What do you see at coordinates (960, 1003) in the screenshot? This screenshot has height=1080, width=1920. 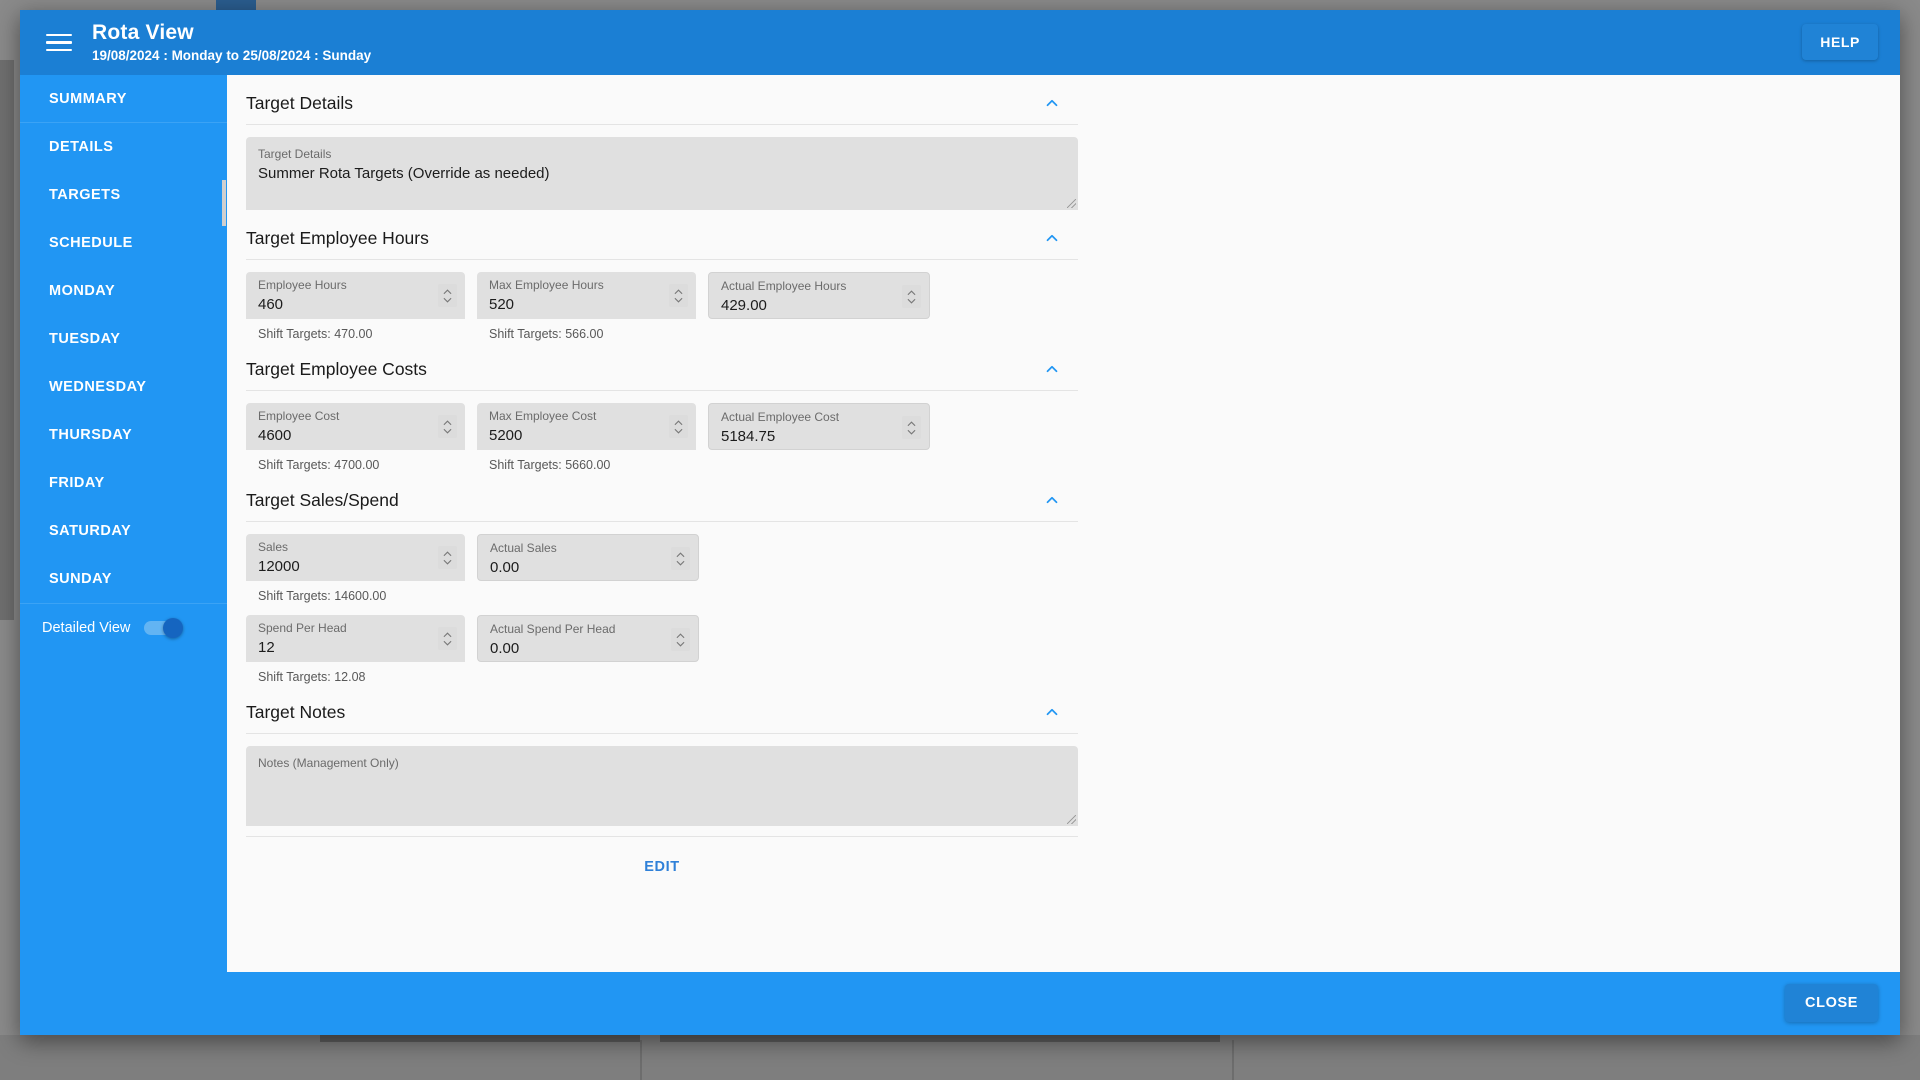 I see `dialog-footer: CLOSE` at bounding box center [960, 1003].